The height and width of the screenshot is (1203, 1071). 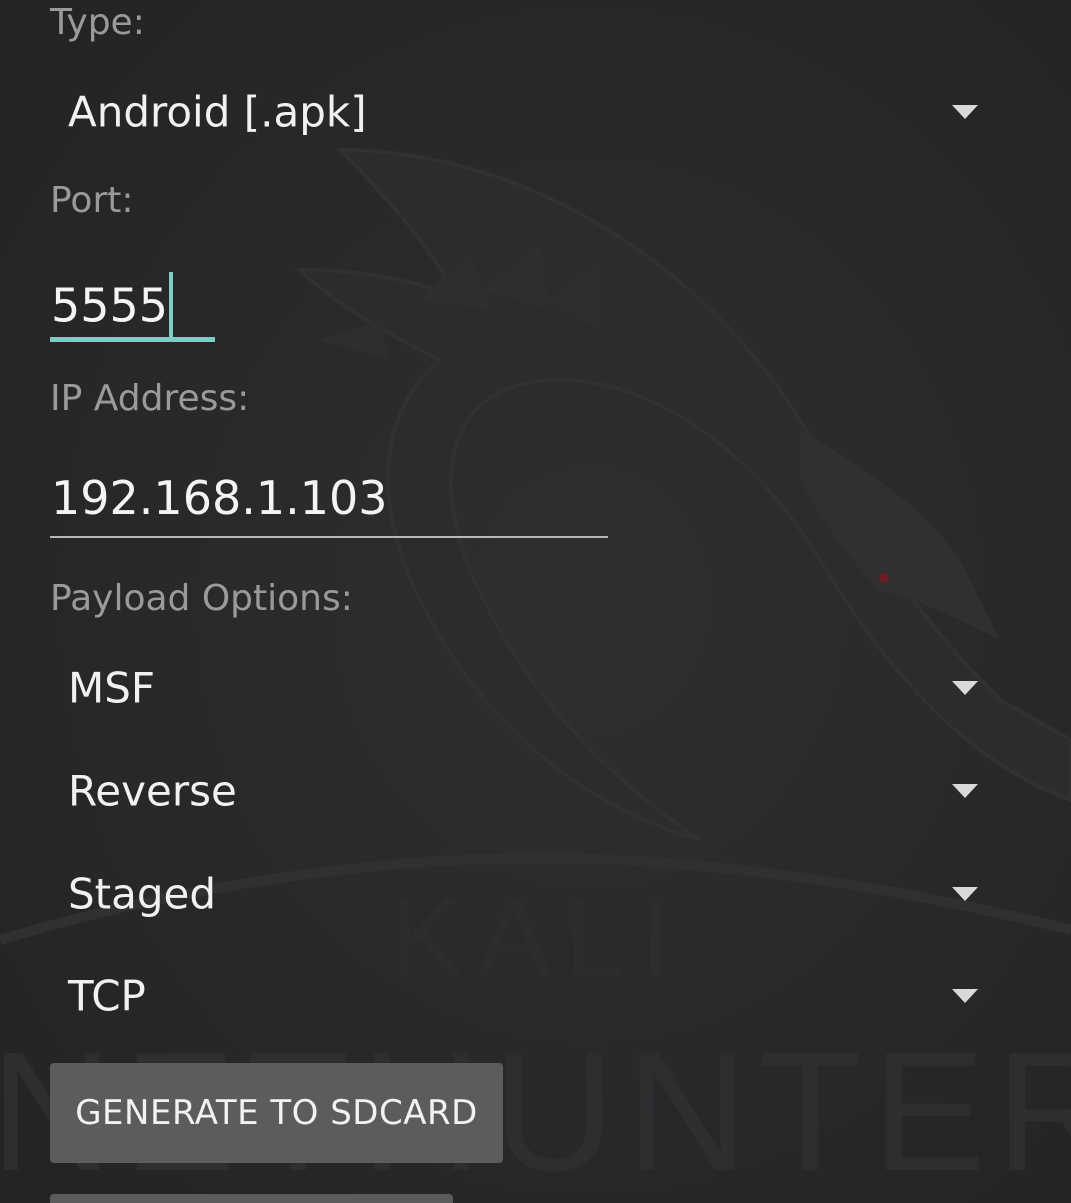 I want to click on port-input: 5555, so click(x=132, y=302).